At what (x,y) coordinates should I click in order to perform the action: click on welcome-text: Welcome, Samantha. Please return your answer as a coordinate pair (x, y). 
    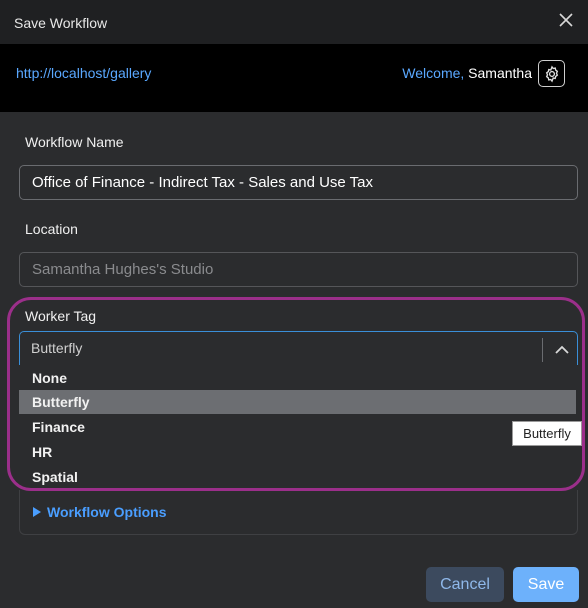
    Looking at the image, I should click on (467, 73).